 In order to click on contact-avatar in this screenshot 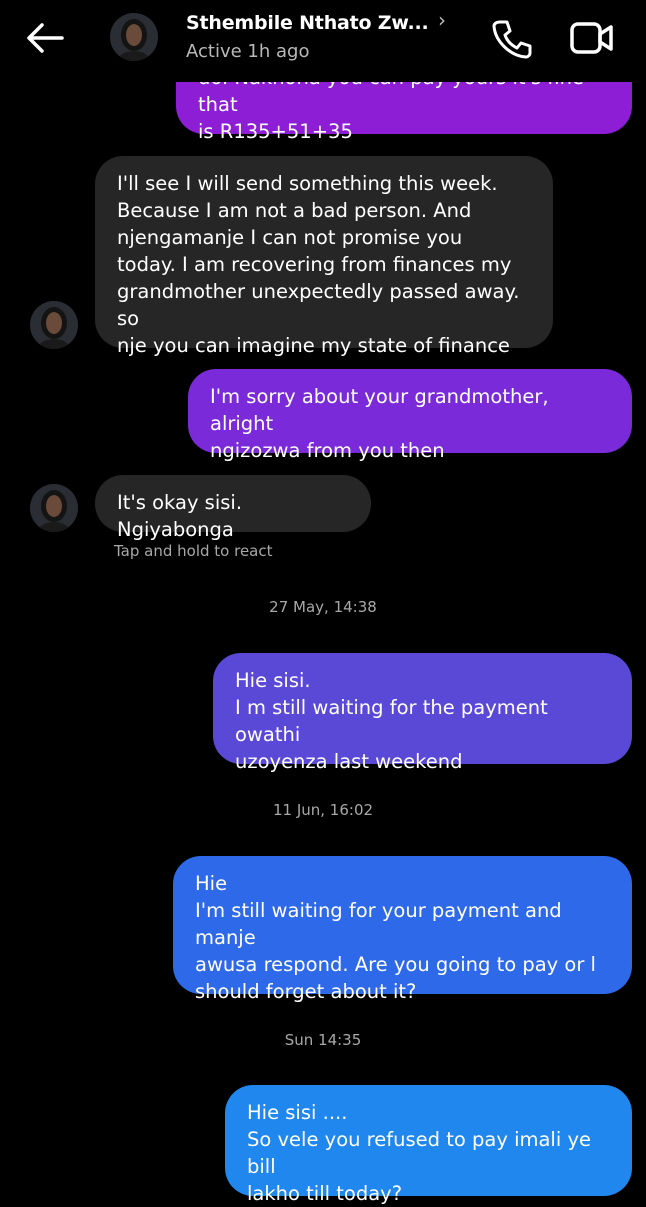, I will do `click(134, 37)`.